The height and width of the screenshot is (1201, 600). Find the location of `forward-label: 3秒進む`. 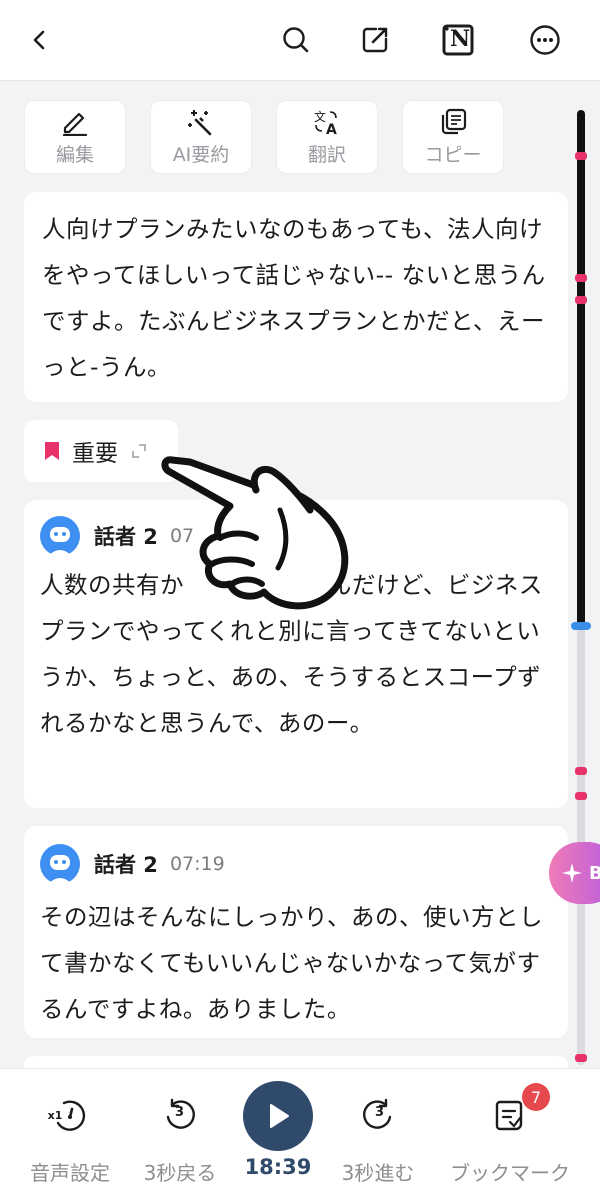

forward-label: 3秒進む is located at coordinates (378, 1173).